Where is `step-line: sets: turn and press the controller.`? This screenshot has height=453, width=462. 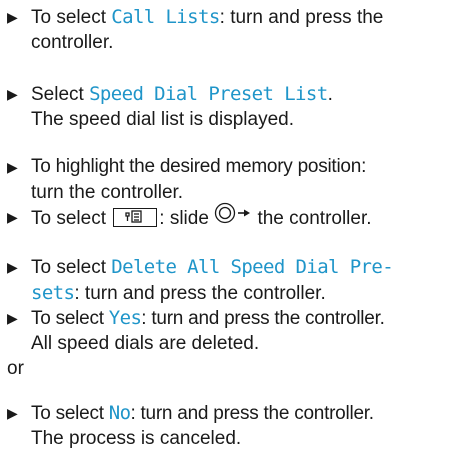
step-line: sets: turn and press the controller. is located at coordinates (233, 293).